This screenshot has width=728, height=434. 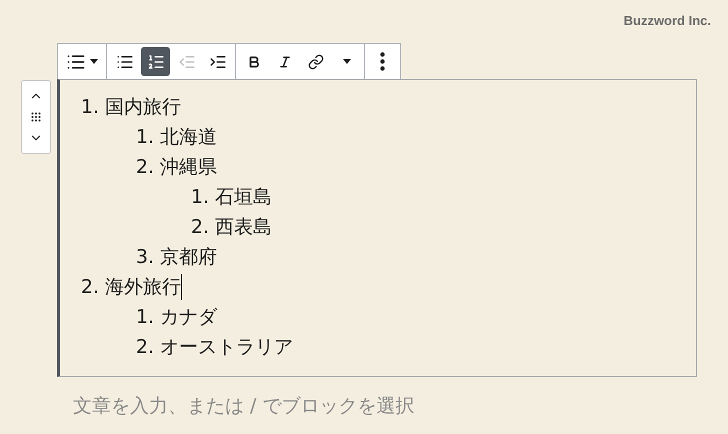 I want to click on ordered-button, so click(x=155, y=61).